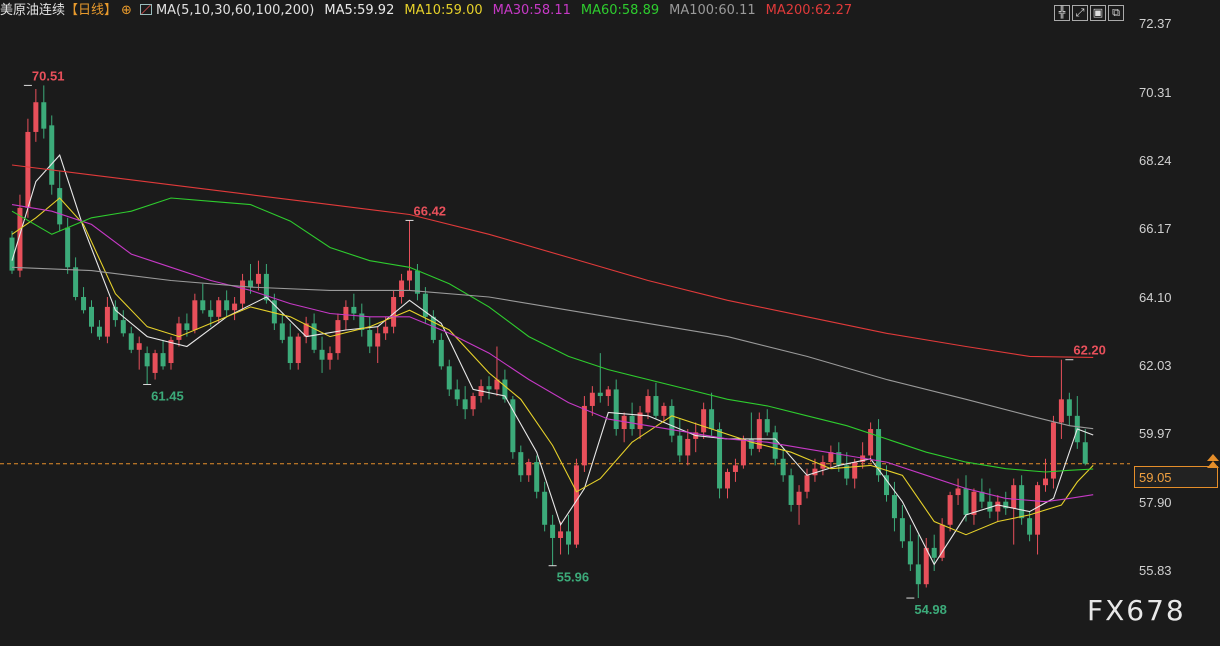  What do you see at coordinates (1155, 297) in the screenshot?
I see `y-axis-label: 64.10` at bounding box center [1155, 297].